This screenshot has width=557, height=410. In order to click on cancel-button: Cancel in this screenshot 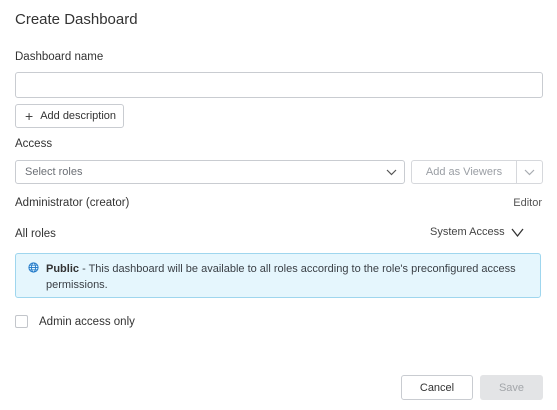, I will do `click(437, 387)`.